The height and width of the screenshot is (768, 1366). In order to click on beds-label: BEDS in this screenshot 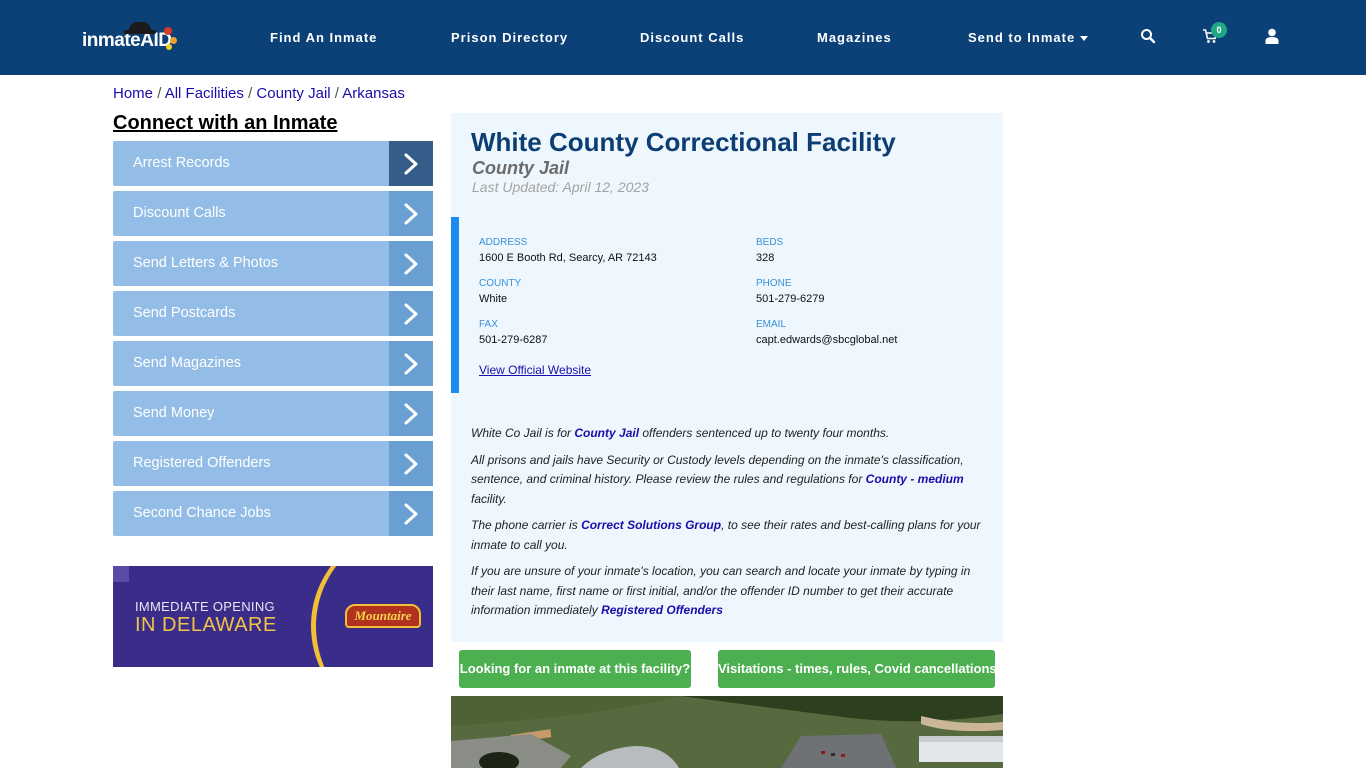, I will do `click(770, 242)`.